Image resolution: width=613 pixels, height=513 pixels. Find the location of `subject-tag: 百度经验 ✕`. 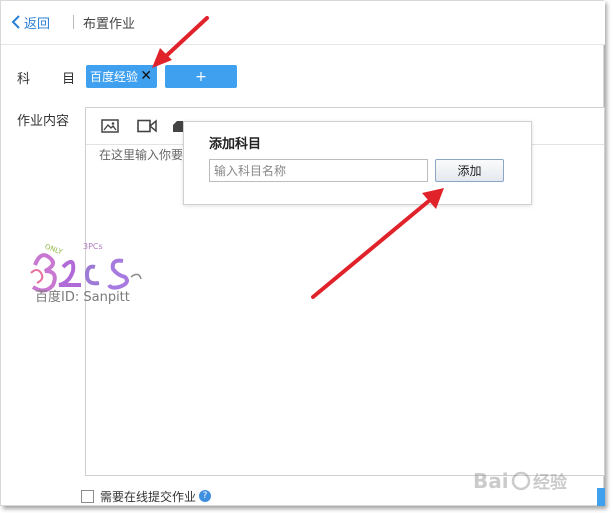

subject-tag: 百度经验 ✕ is located at coordinates (121, 76).